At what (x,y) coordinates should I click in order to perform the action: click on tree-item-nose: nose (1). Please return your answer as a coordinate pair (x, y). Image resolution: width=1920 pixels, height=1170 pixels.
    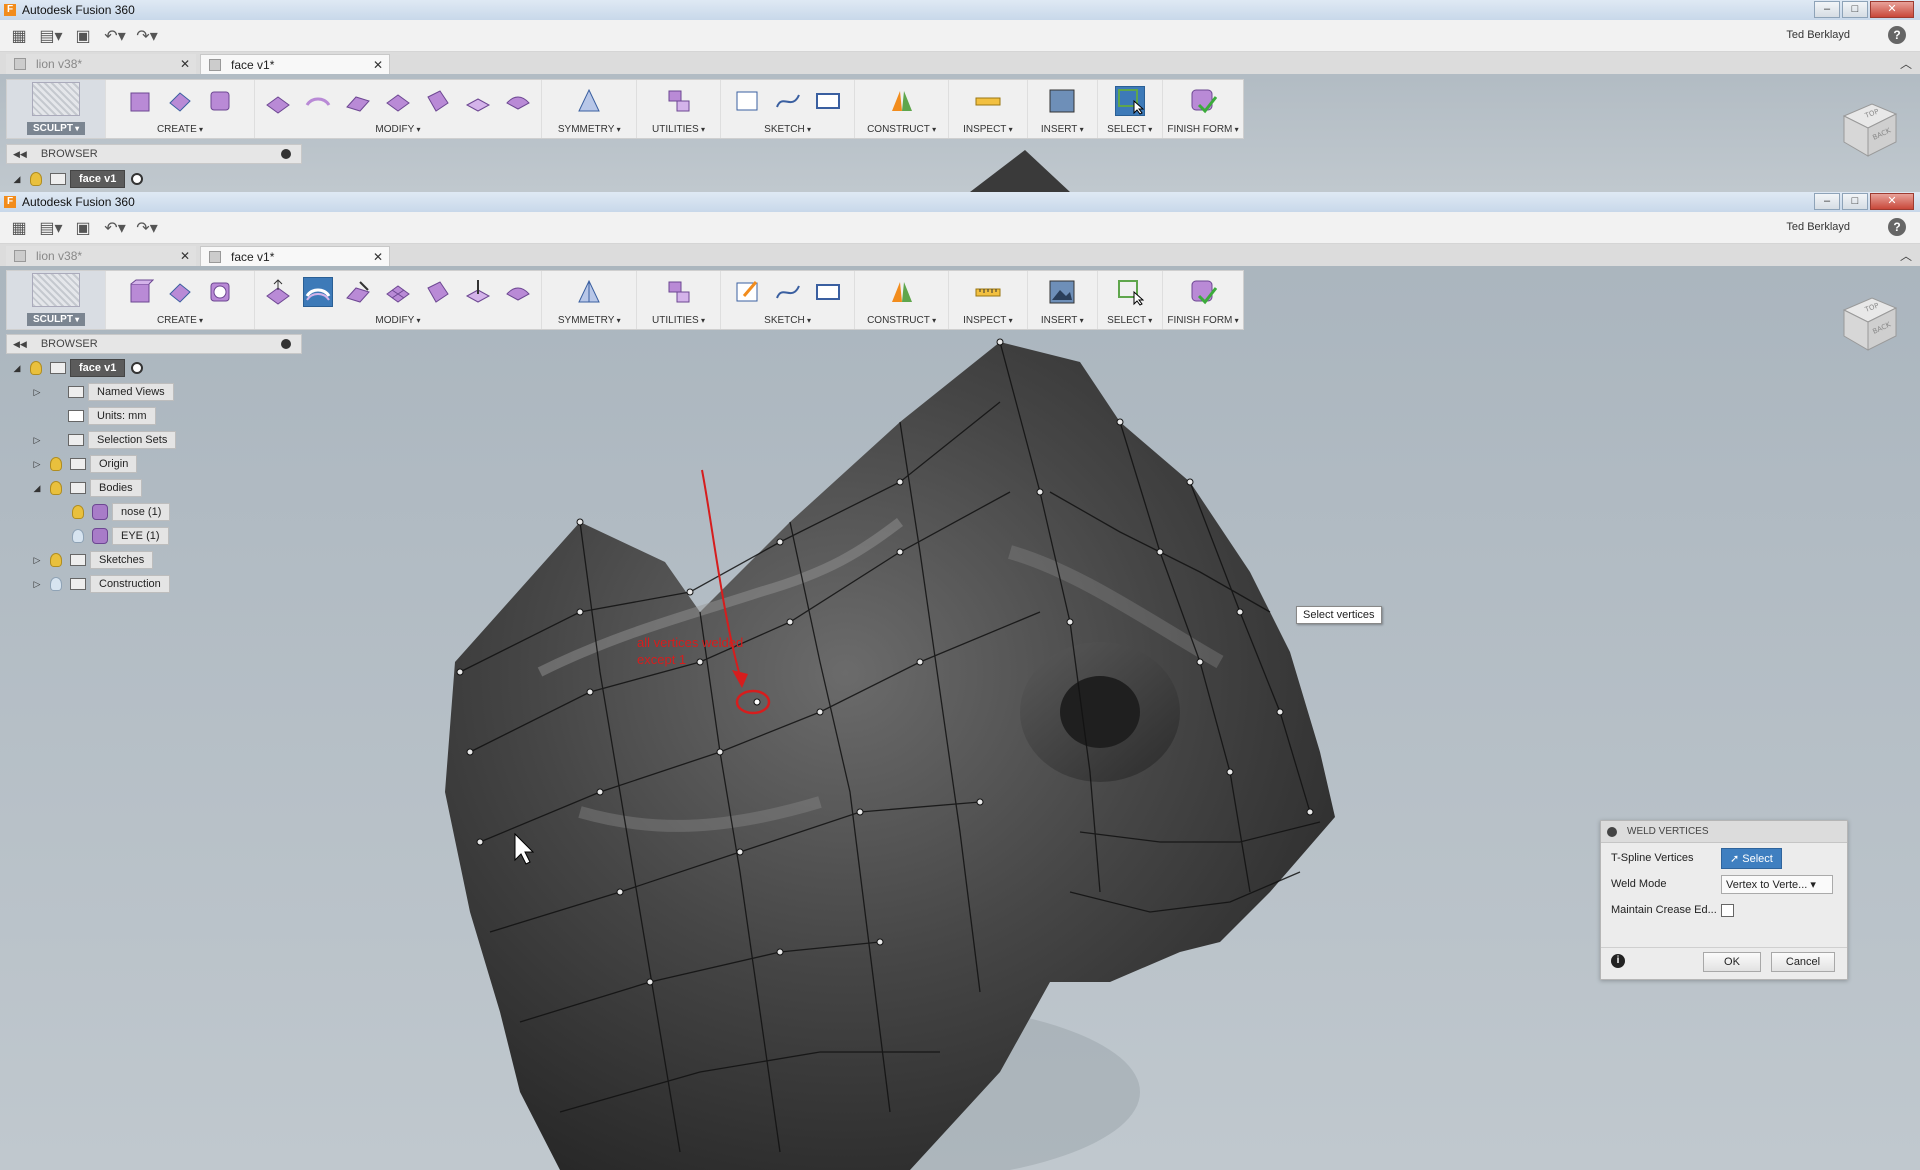
    Looking at the image, I should click on (93, 512).